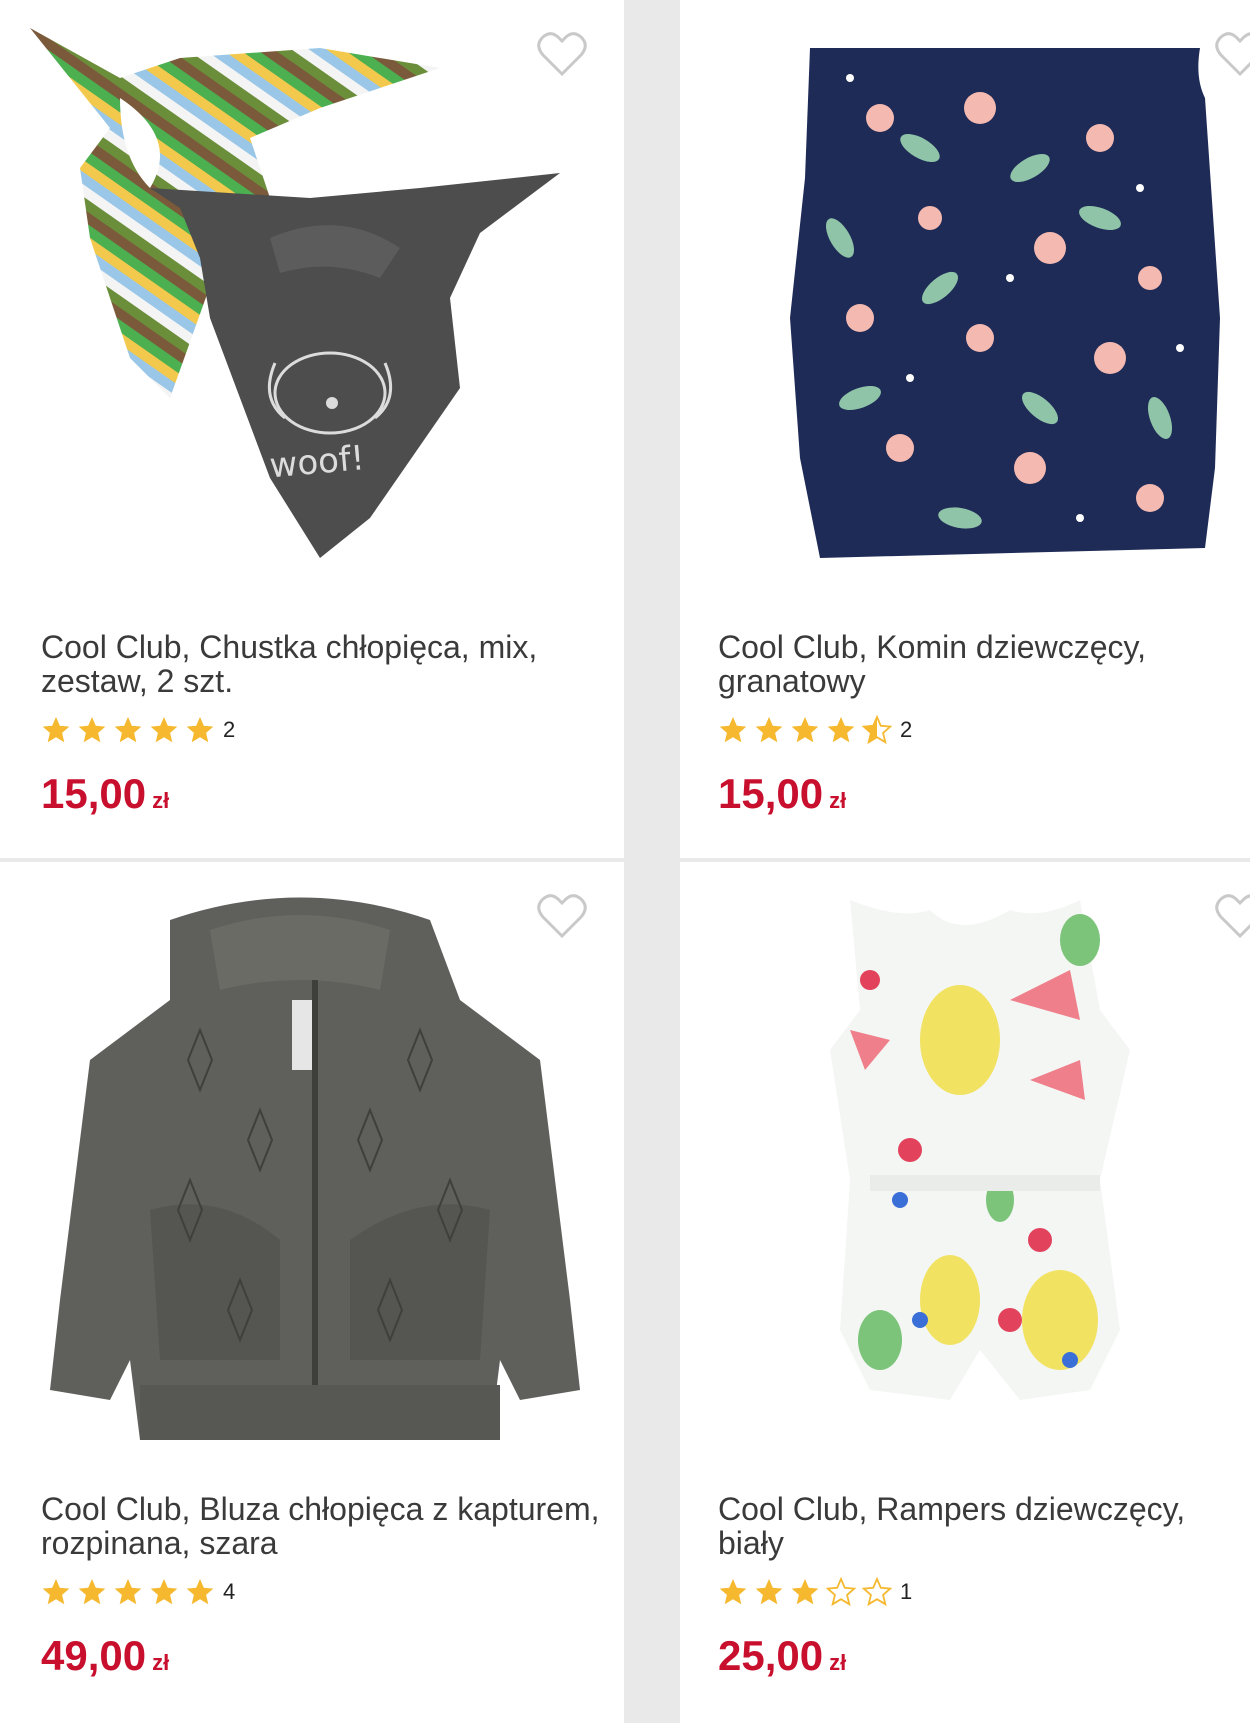 This screenshot has width=1250, height=1723. I want to click on rating-stars: 1, so click(815, 1592).